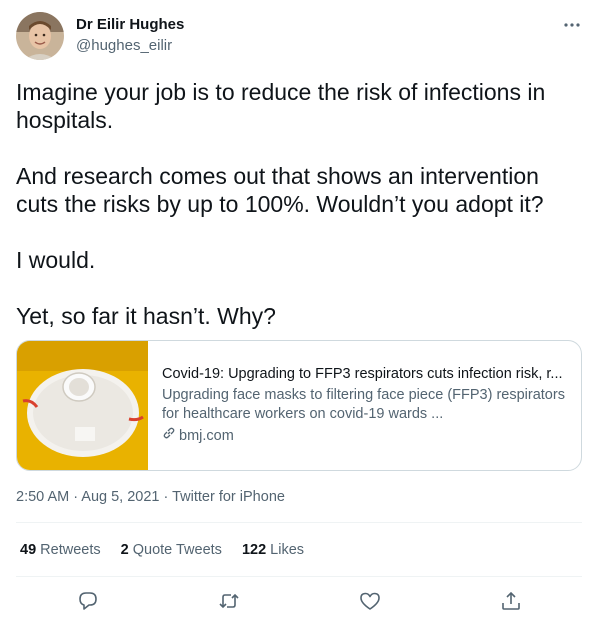 The width and height of the screenshot is (598, 624). Describe the element at coordinates (70, 550) in the screenshot. I see `retweets-label: Retweets` at that location.